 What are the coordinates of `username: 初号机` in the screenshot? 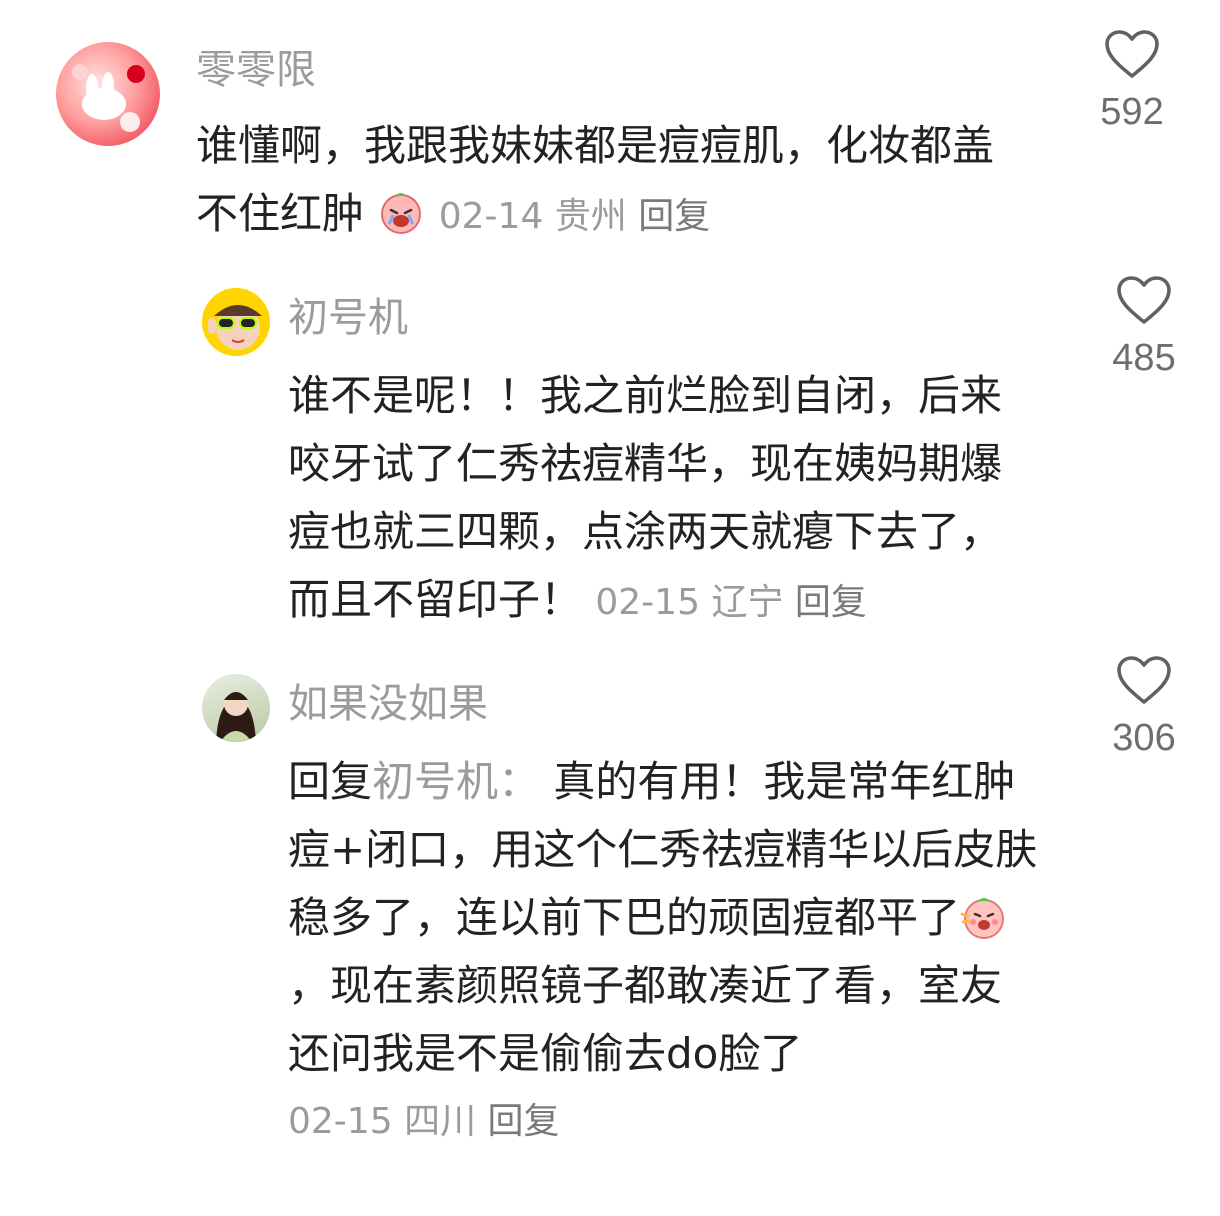 It's located at (348, 318).